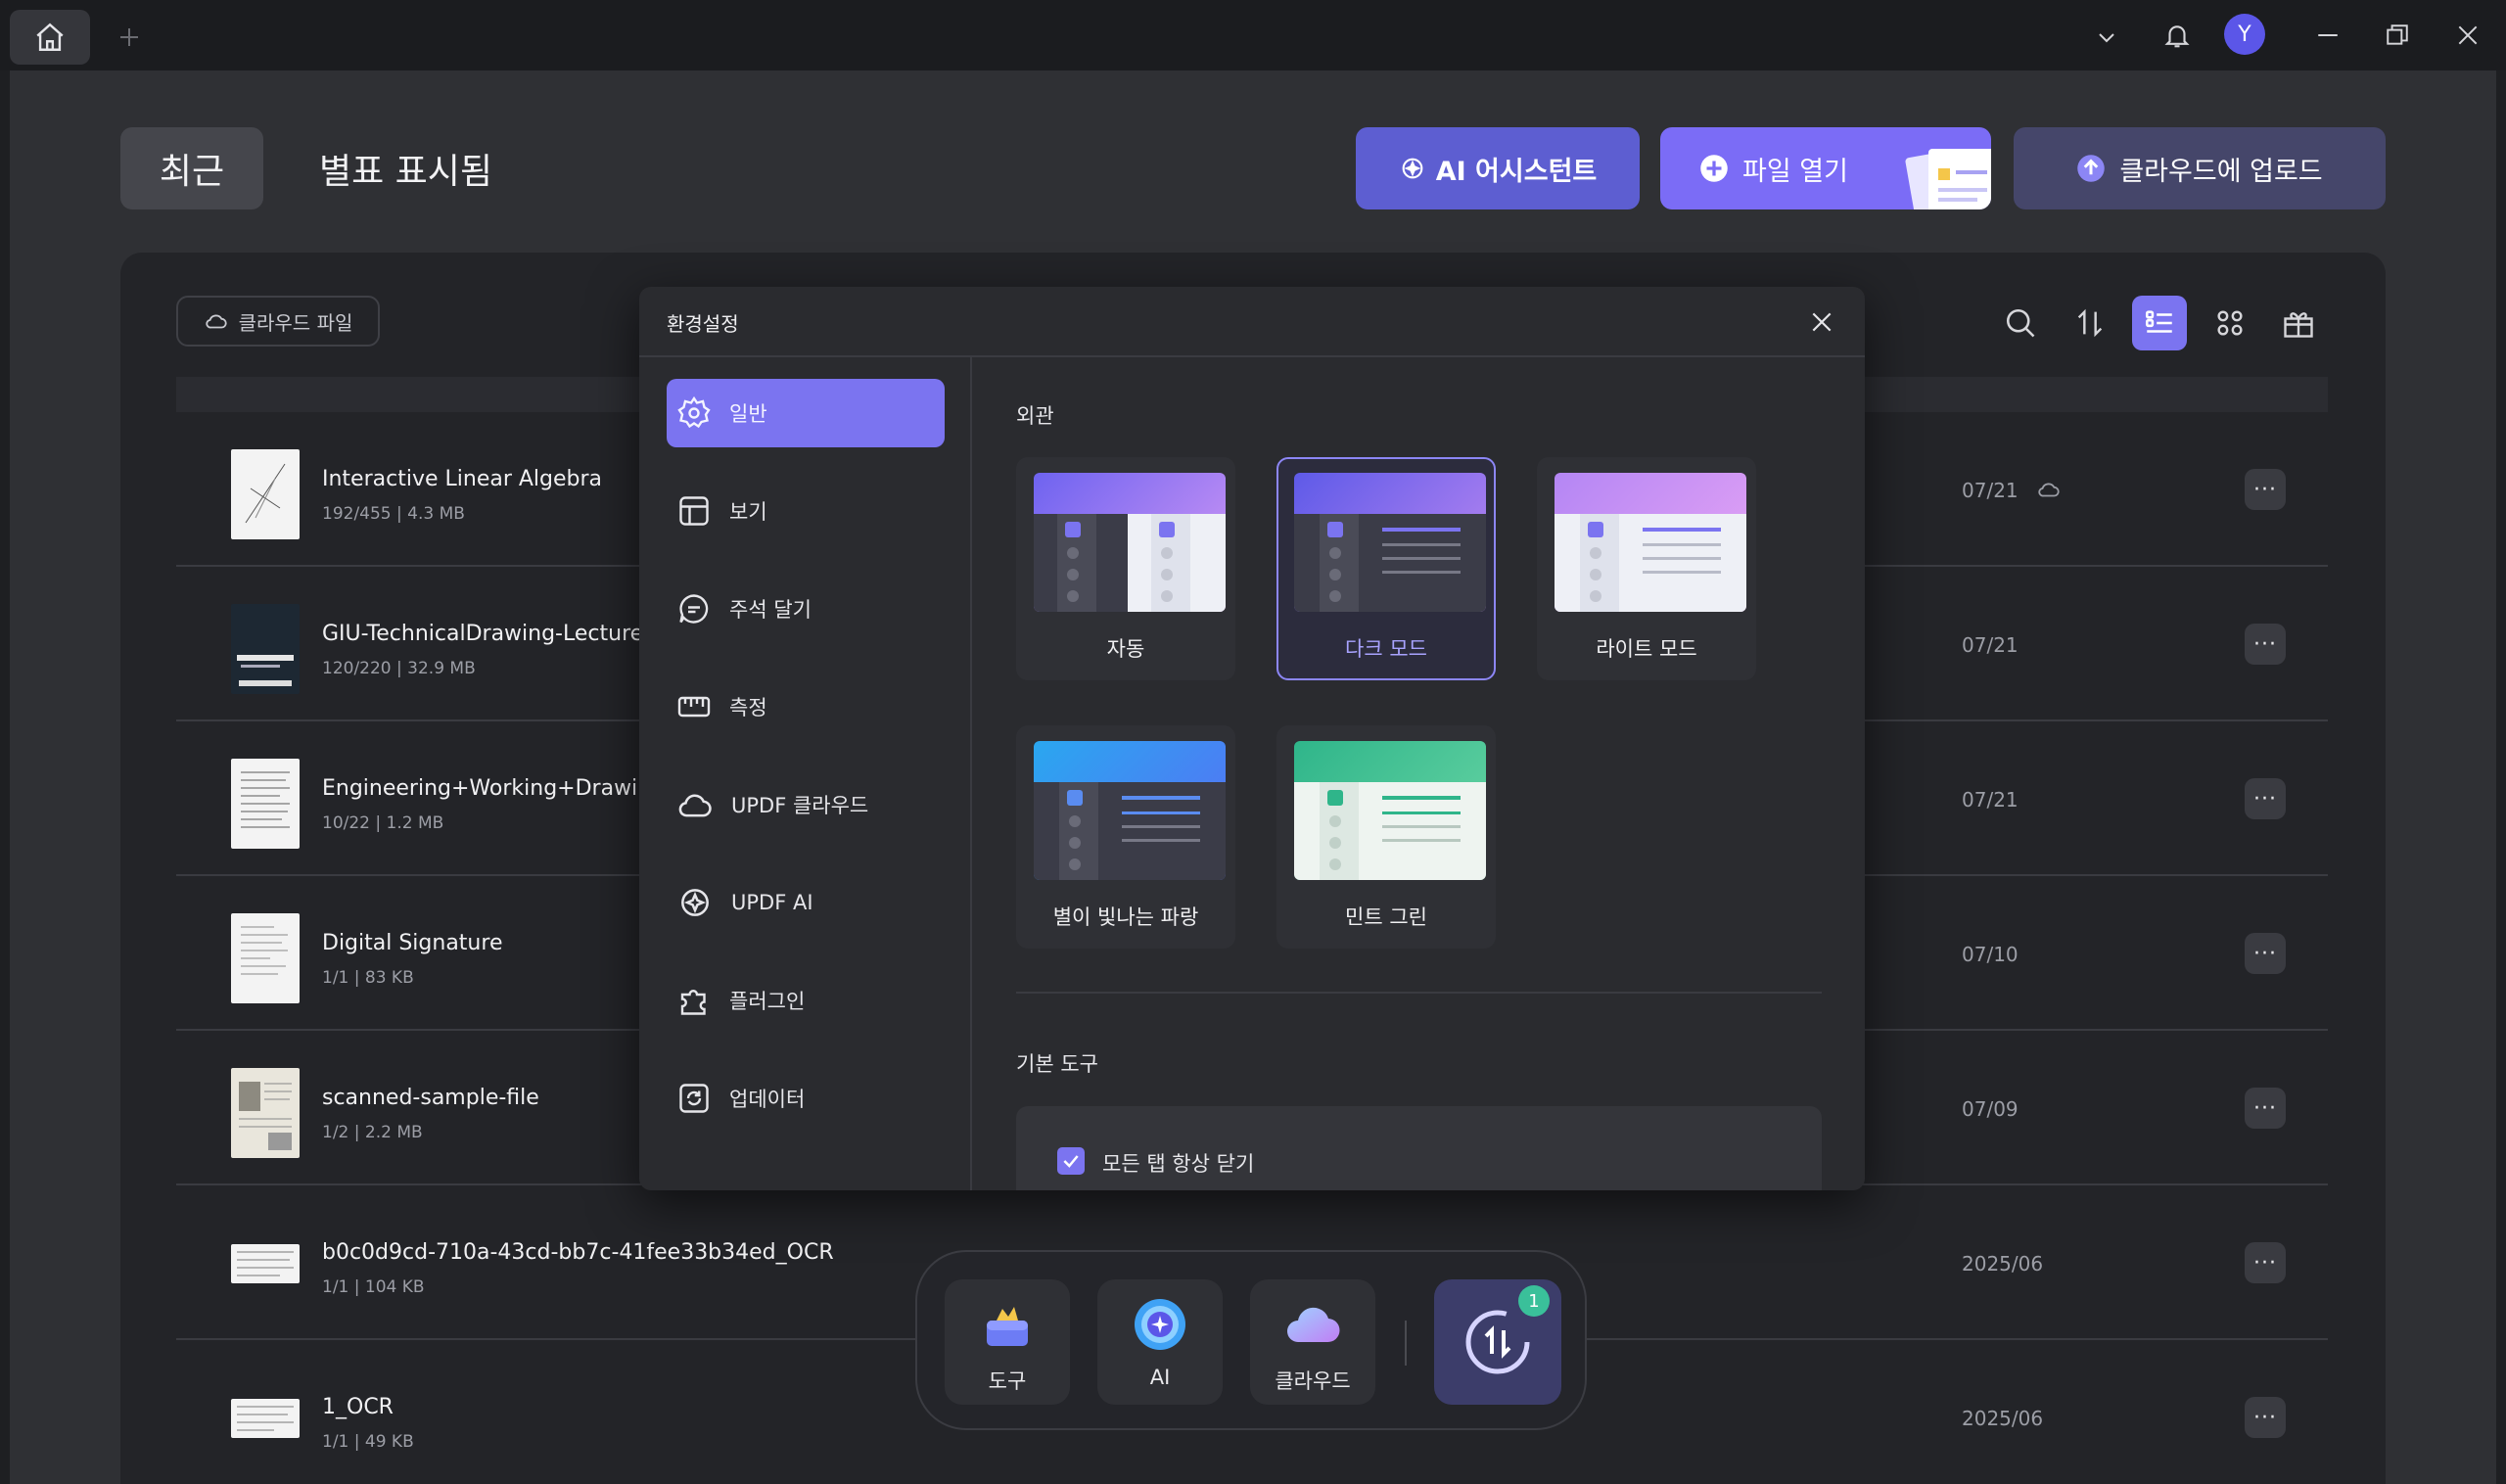 Image resolution: width=2506 pixels, height=1484 pixels. What do you see at coordinates (748, 512) in the screenshot?
I see `settings-nav-label: 보기` at bounding box center [748, 512].